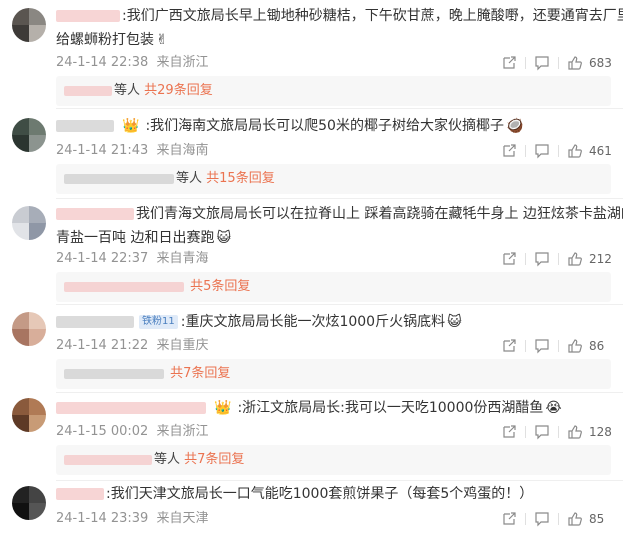  Describe the element at coordinates (102, 518) in the screenshot. I see `timestamp: 24-1-14 23:39` at that location.